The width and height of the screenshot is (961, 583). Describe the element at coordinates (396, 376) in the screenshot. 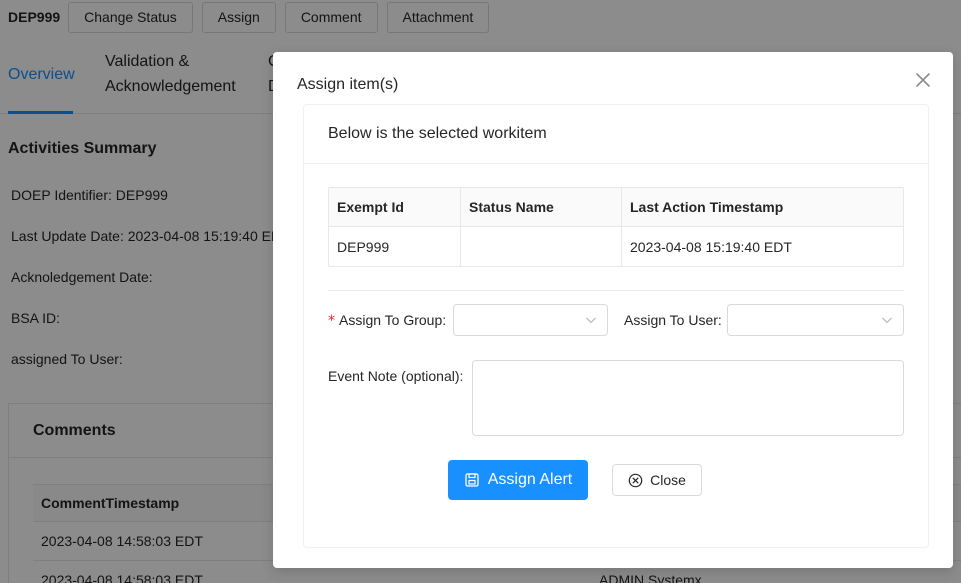

I see `event-note-label: Event Note (optional):` at that location.